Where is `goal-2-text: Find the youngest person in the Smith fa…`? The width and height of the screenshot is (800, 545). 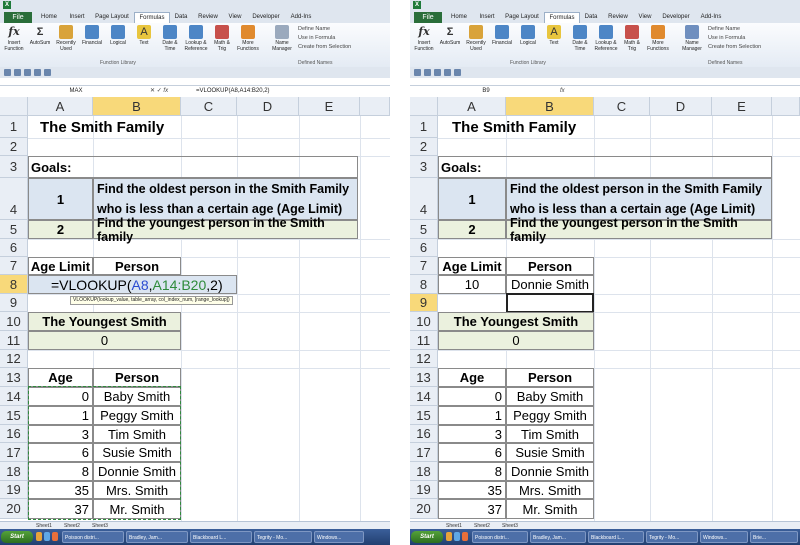
goal-2-text: Find the youngest person in the Smith fa… is located at coordinates (639, 230).